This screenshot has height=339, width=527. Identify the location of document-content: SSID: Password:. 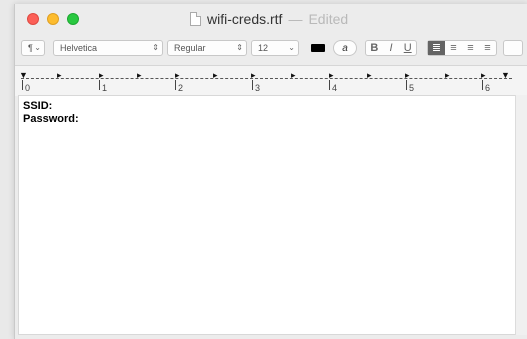
(51, 113).